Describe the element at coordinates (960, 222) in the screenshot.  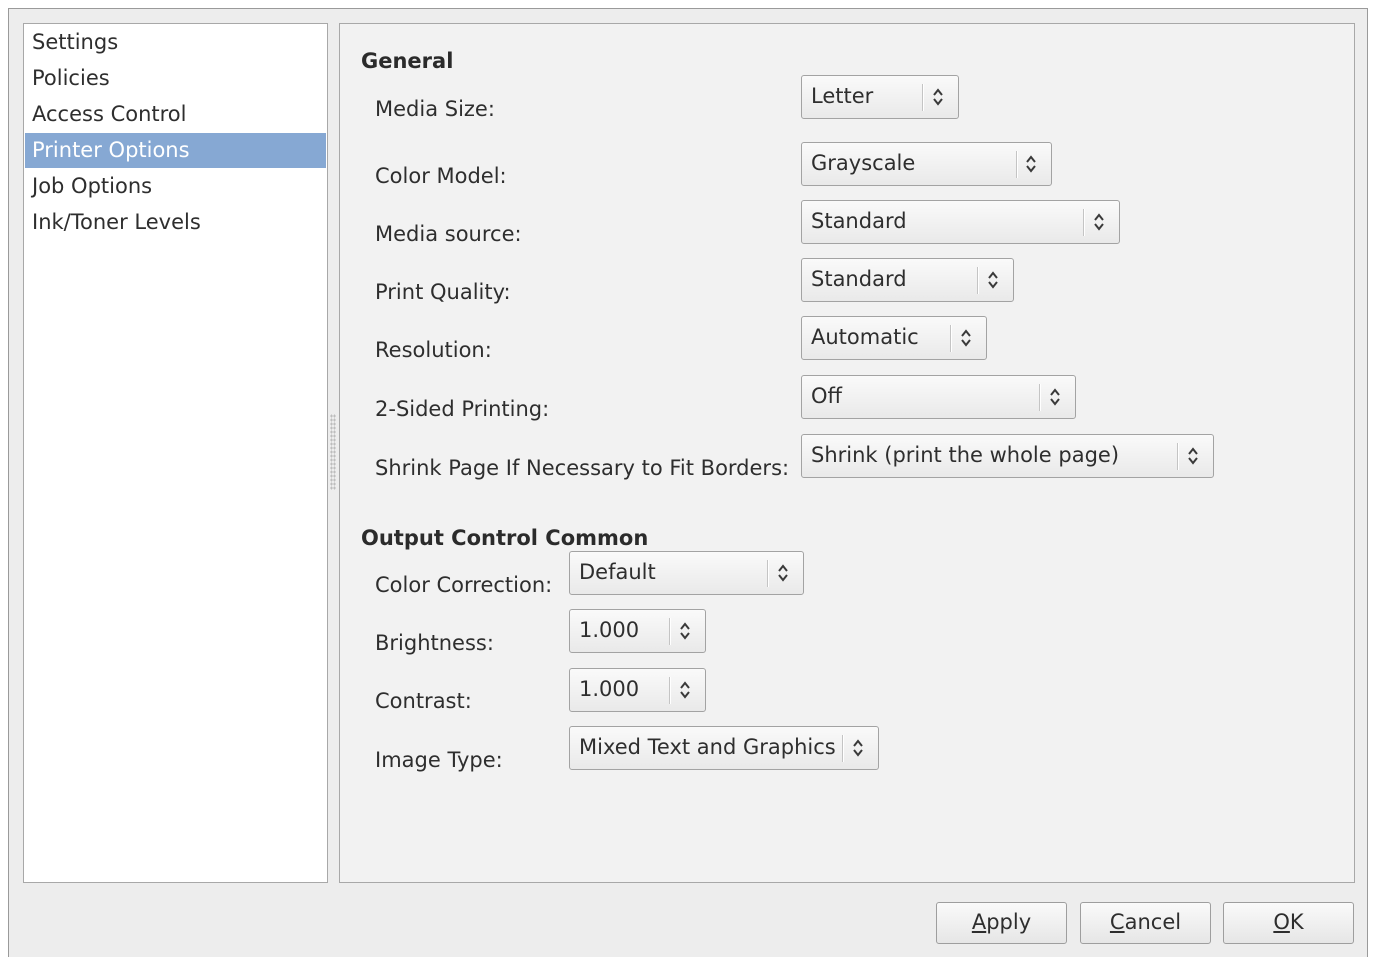
I see `media-source-combo: Standard` at that location.